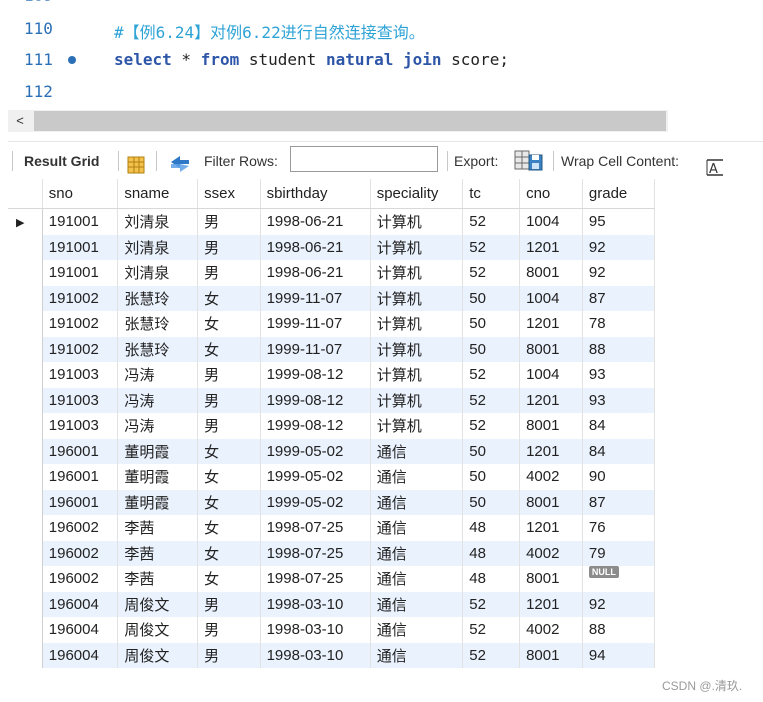  I want to click on cell-tc: 52, so click(491, 400).